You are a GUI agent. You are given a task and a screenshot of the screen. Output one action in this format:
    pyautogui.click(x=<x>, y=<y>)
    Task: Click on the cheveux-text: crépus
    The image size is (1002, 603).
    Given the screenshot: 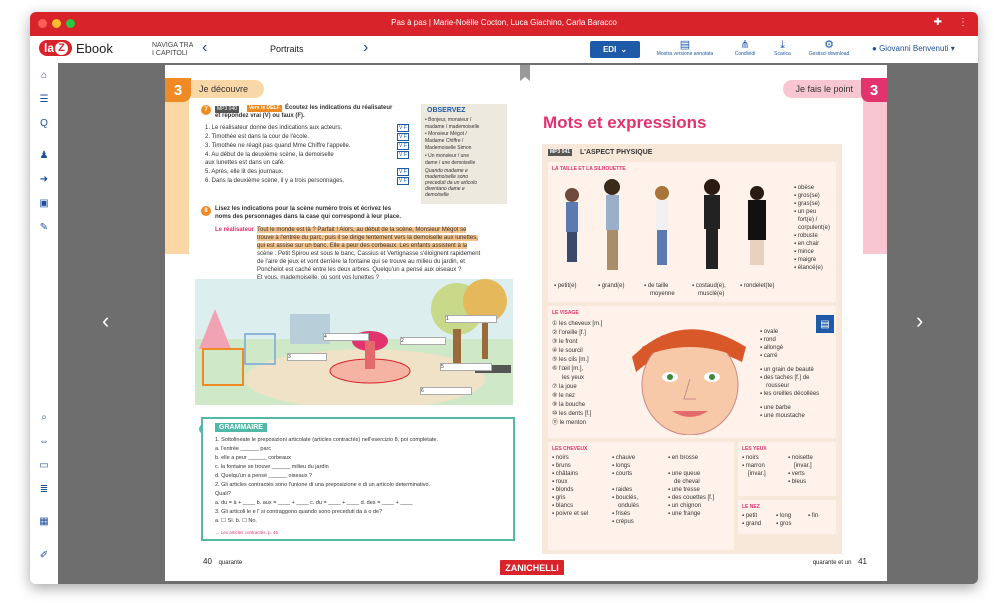 What is the action you would take?
    pyautogui.click(x=624, y=522)
    